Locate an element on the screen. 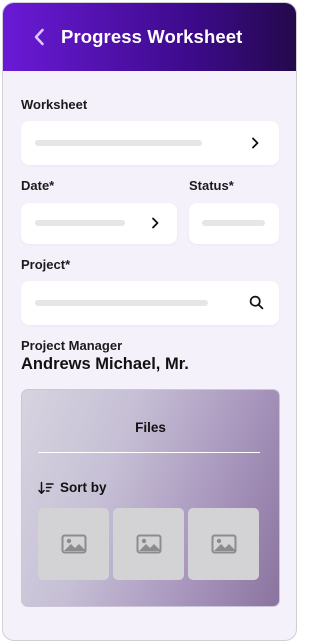  project-label: Project* is located at coordinates (46, 264).